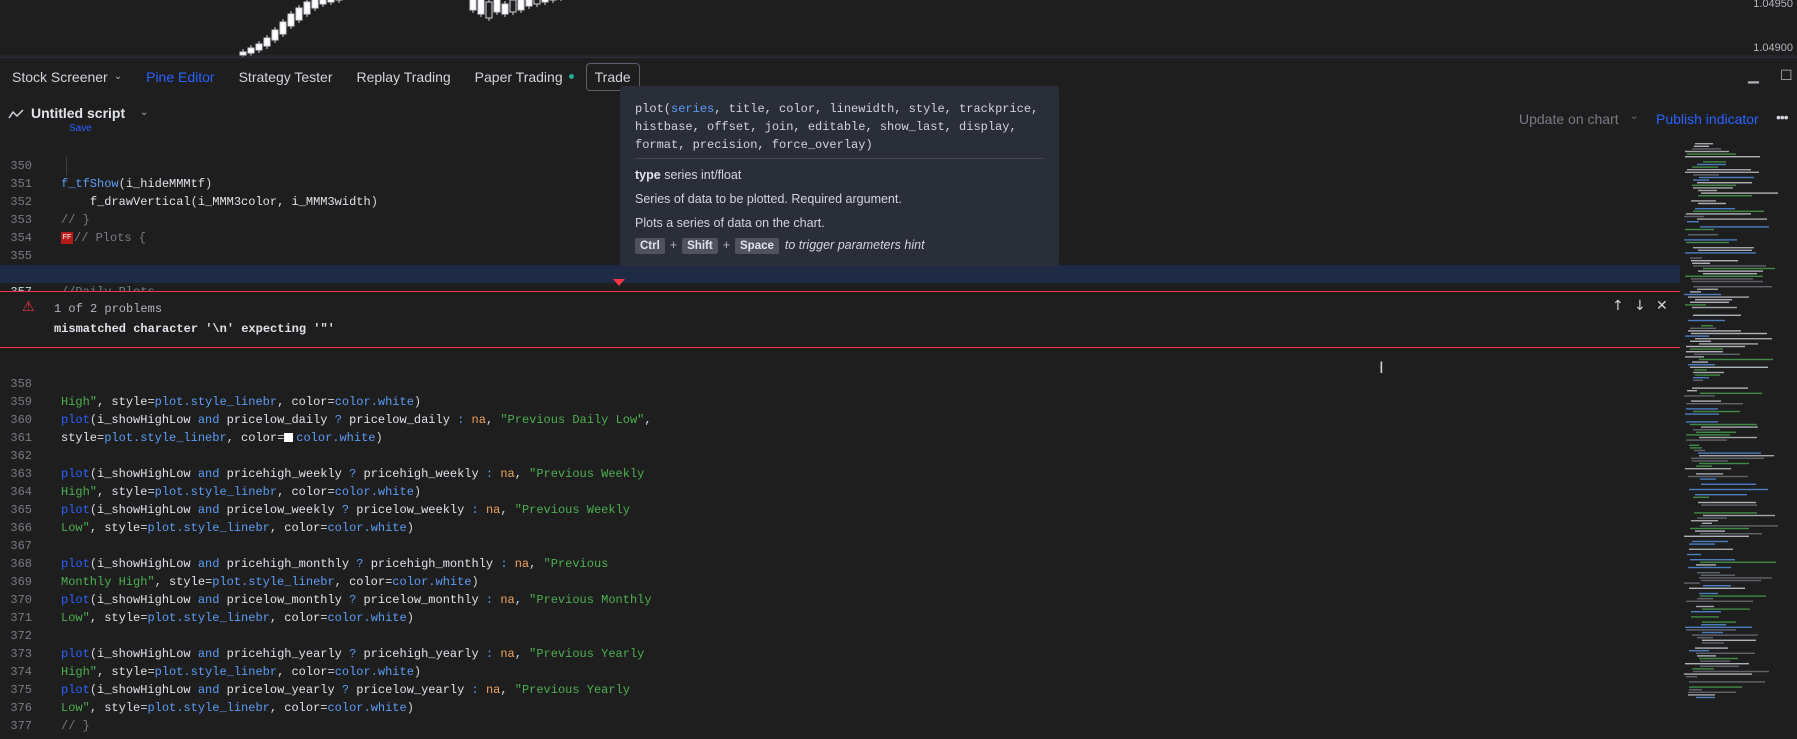  I want to click on tab-strategy-tester: Strategy Tester, so click(286, 77).